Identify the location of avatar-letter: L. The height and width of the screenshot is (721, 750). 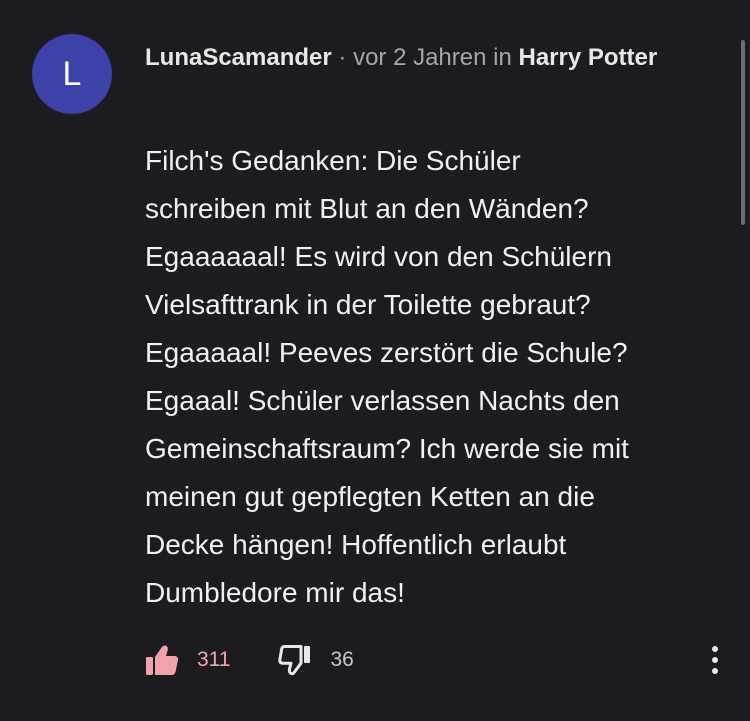
(72, 73).